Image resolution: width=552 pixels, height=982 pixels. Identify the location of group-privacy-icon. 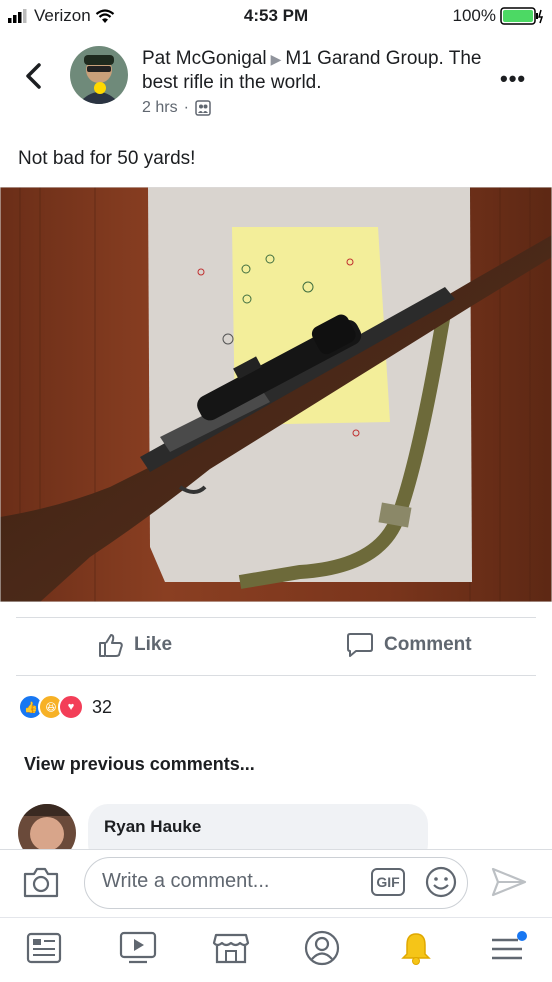
(203, 108).